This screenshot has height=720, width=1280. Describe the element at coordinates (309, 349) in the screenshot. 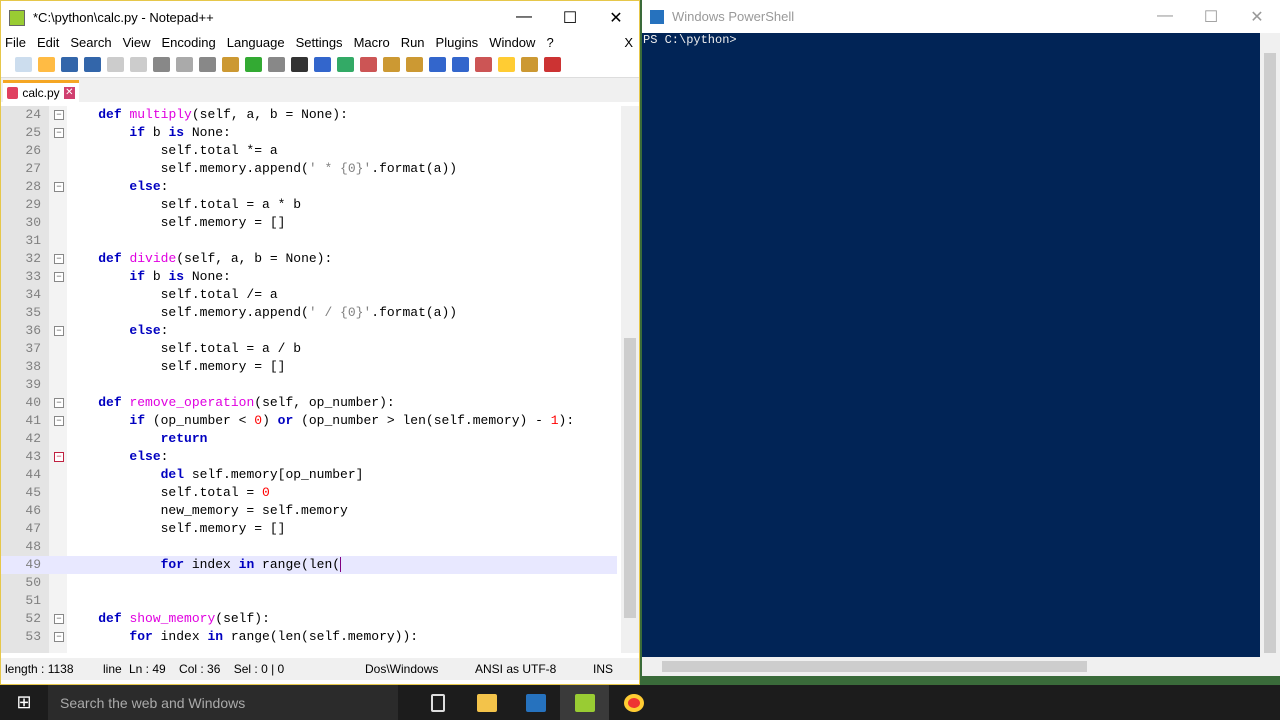

I see `code-line: 37 self.total = a / b` at that location.